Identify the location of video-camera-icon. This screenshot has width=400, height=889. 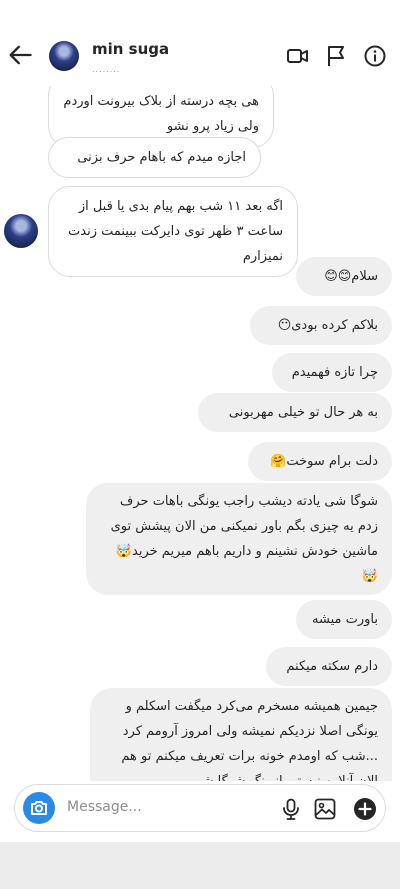
(298, 56).